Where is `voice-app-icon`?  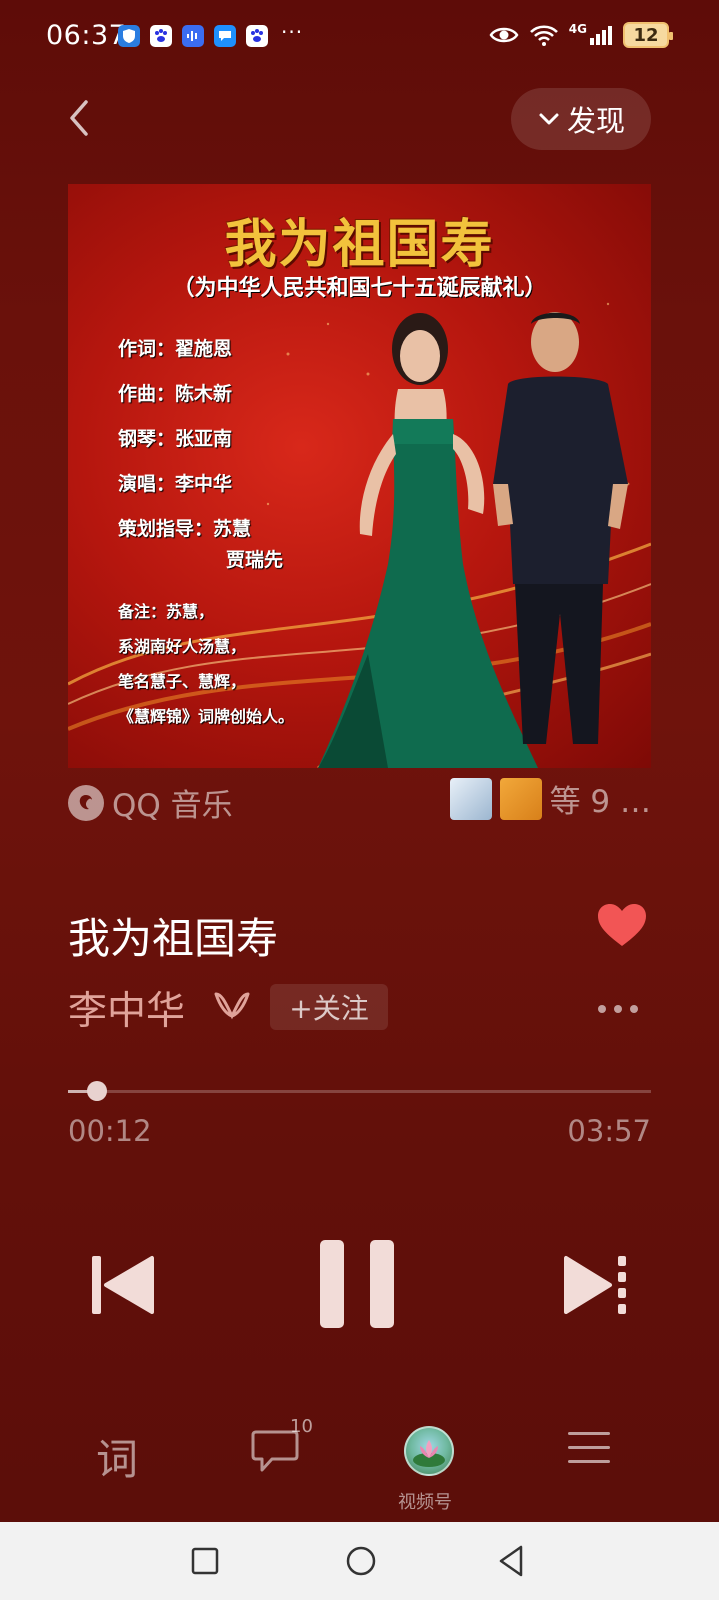
voice-app-icon is located at coordinates (193, 36).